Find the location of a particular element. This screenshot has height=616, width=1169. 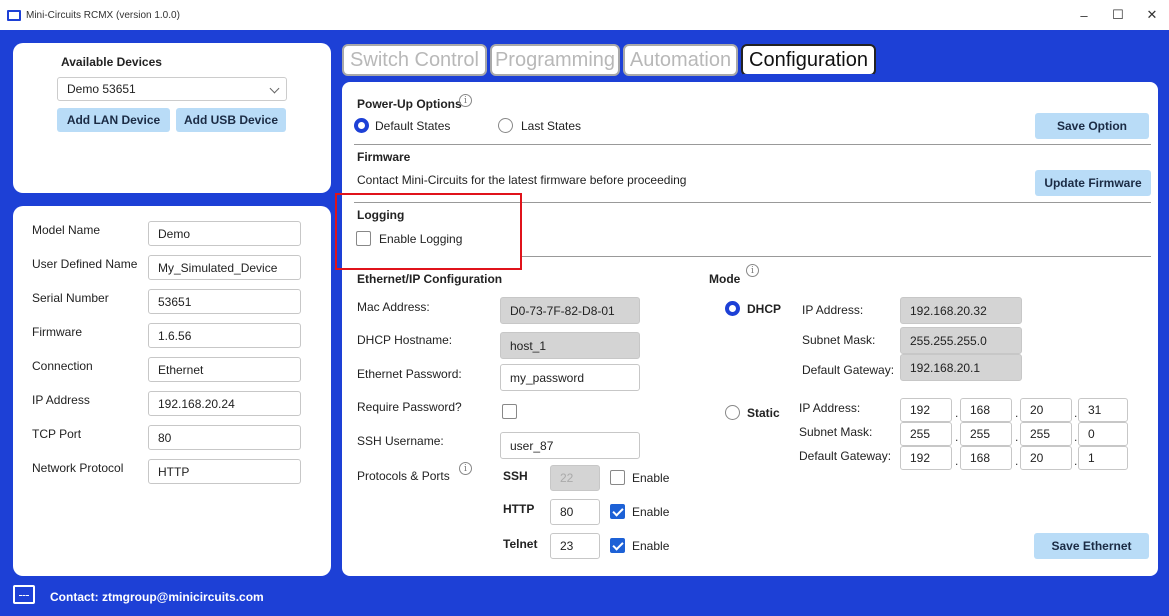

info-label: IP Address is located at coordinates (61, 400).